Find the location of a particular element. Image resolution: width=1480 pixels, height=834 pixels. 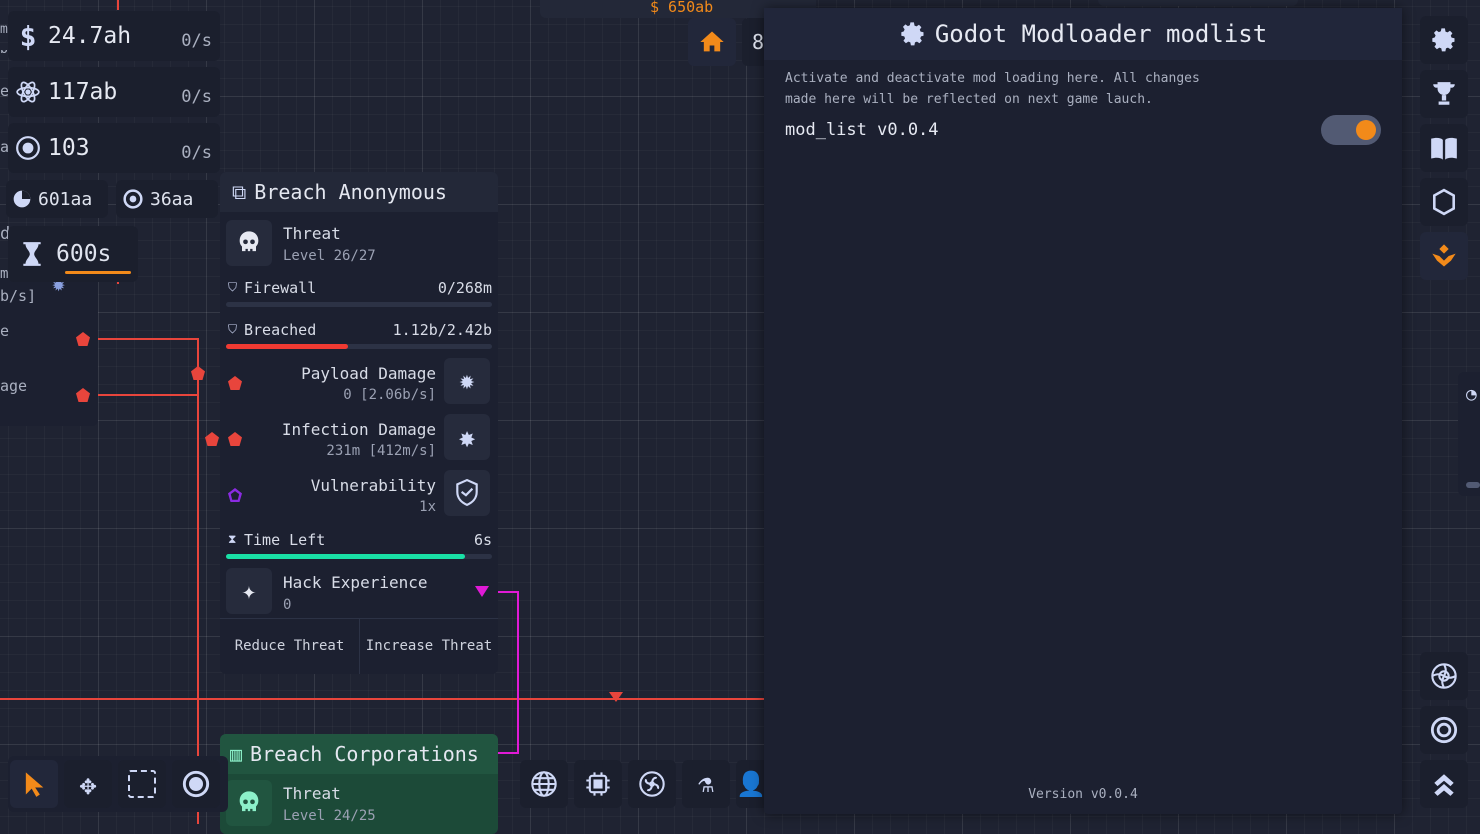

select-tool-button is located at coordinates (34, 784).